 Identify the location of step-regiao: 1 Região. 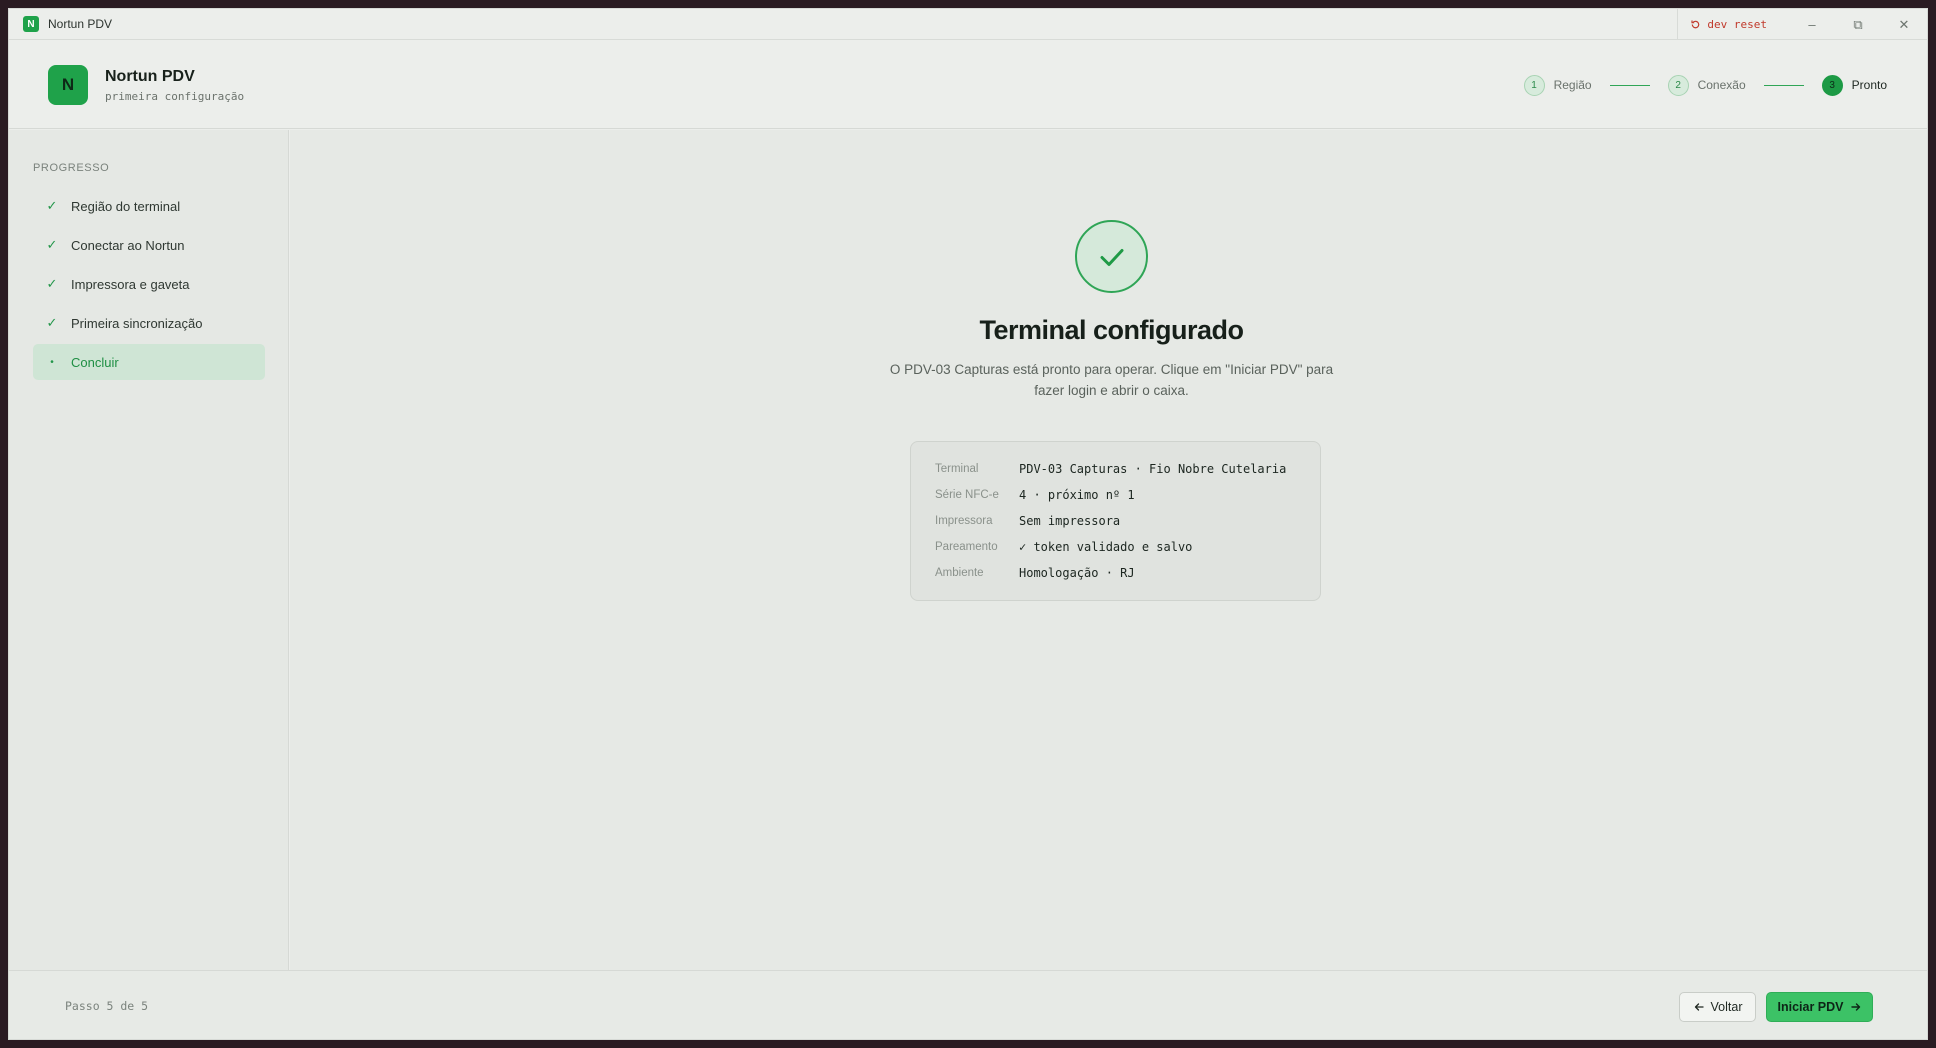
(1557, 85).